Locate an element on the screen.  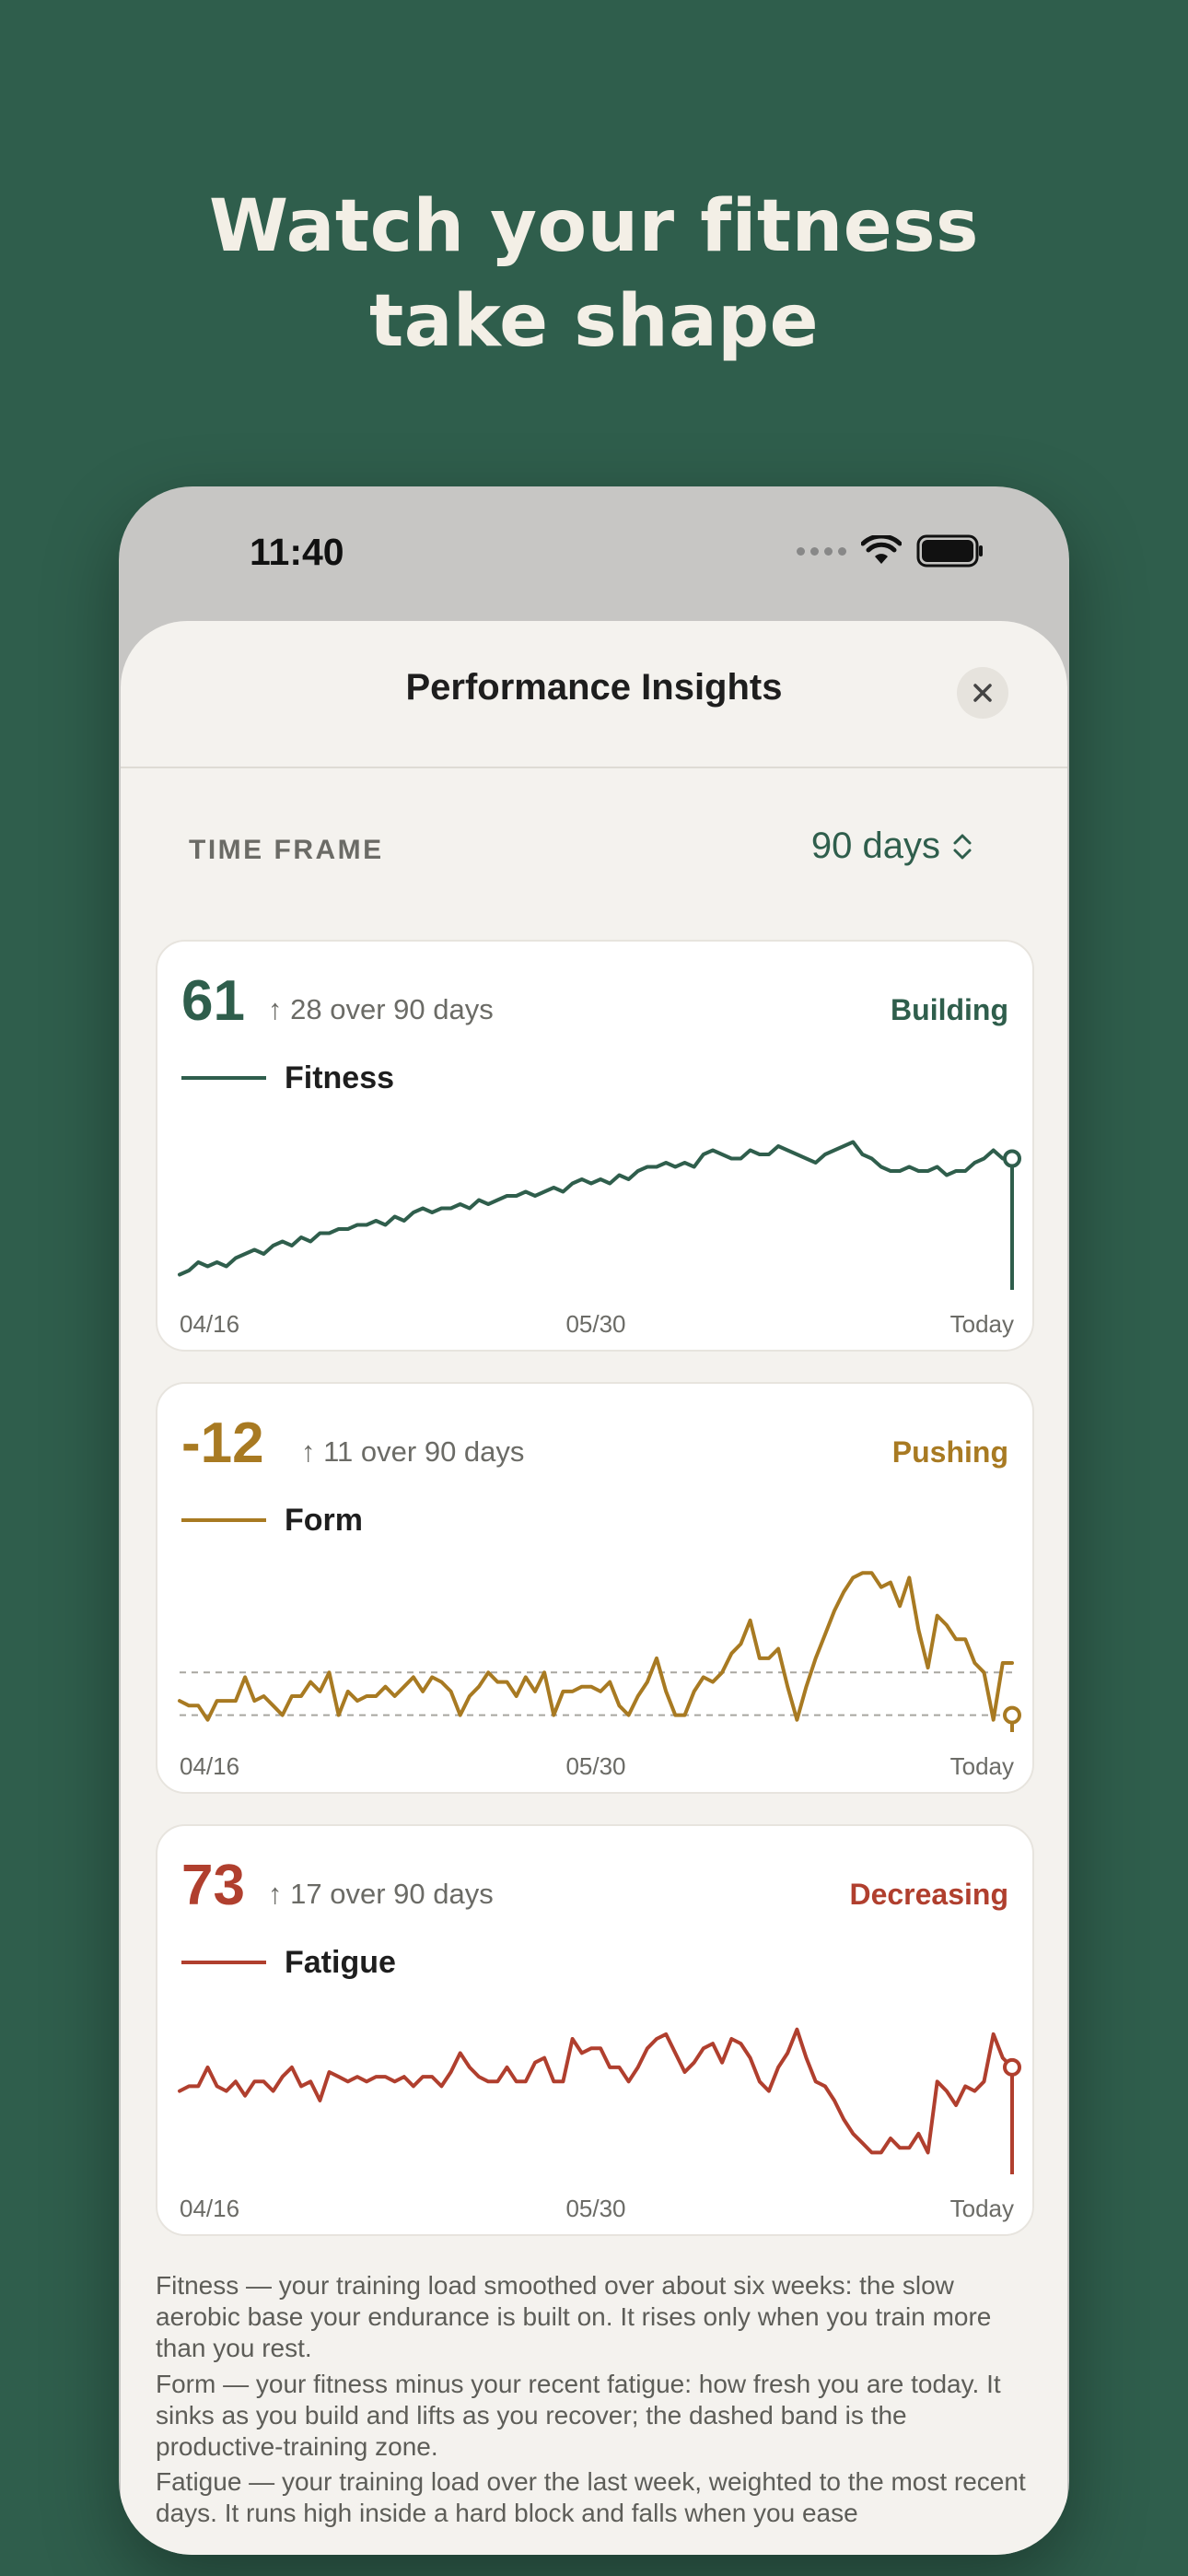
headline-line-1: Watch your fitness is located at coordinates (594, 227).